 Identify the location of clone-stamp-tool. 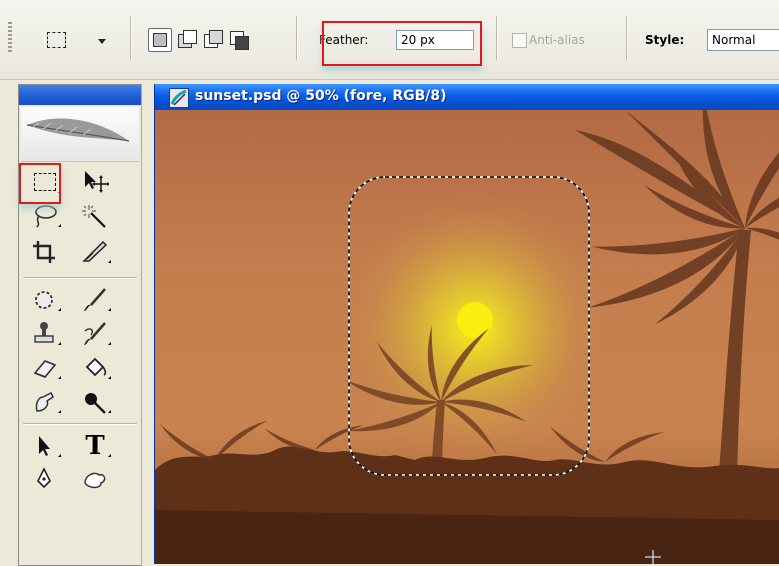
(45, 334).